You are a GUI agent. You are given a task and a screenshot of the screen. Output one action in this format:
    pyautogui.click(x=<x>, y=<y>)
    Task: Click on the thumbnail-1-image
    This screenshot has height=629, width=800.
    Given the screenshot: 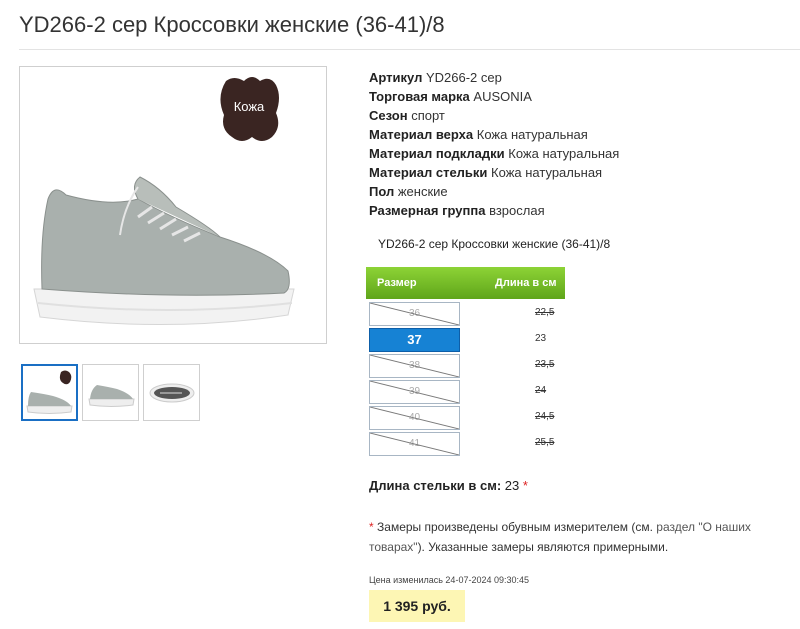 What is the action you would take?
    pyautogui.click(x=49, y=392)
    